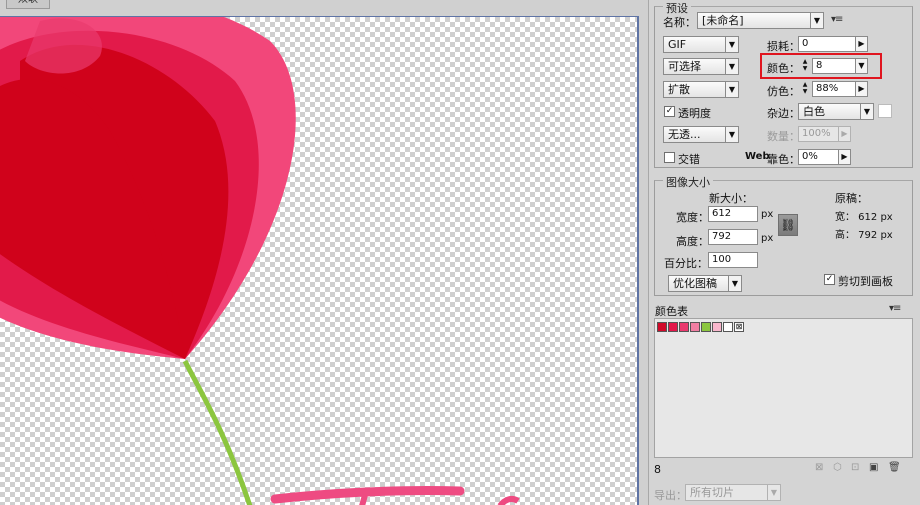  I want to click on original-size-label: 原稿：, so click(851, 198).